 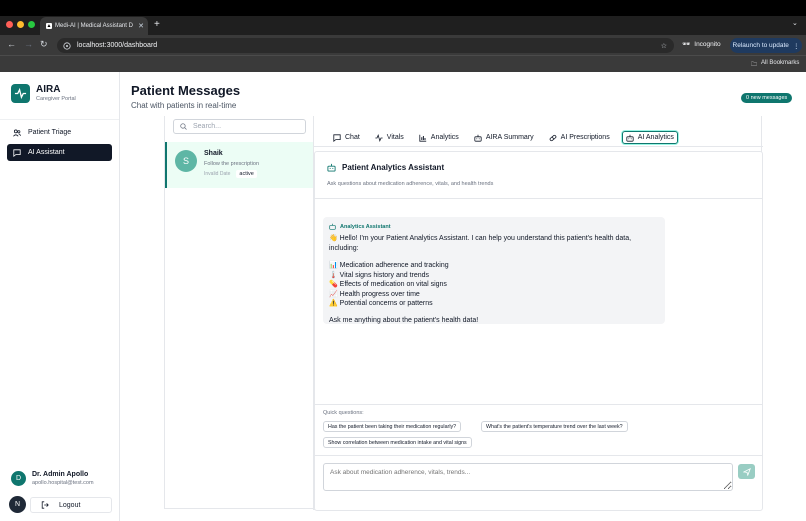 I want to click on activity-icon, so click(x=379, y=137).